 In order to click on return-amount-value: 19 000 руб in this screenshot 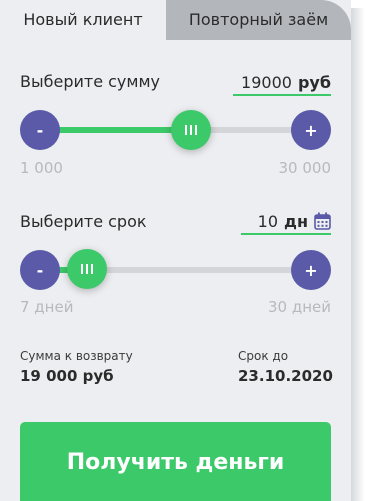, I will do `click(67, 376)`.